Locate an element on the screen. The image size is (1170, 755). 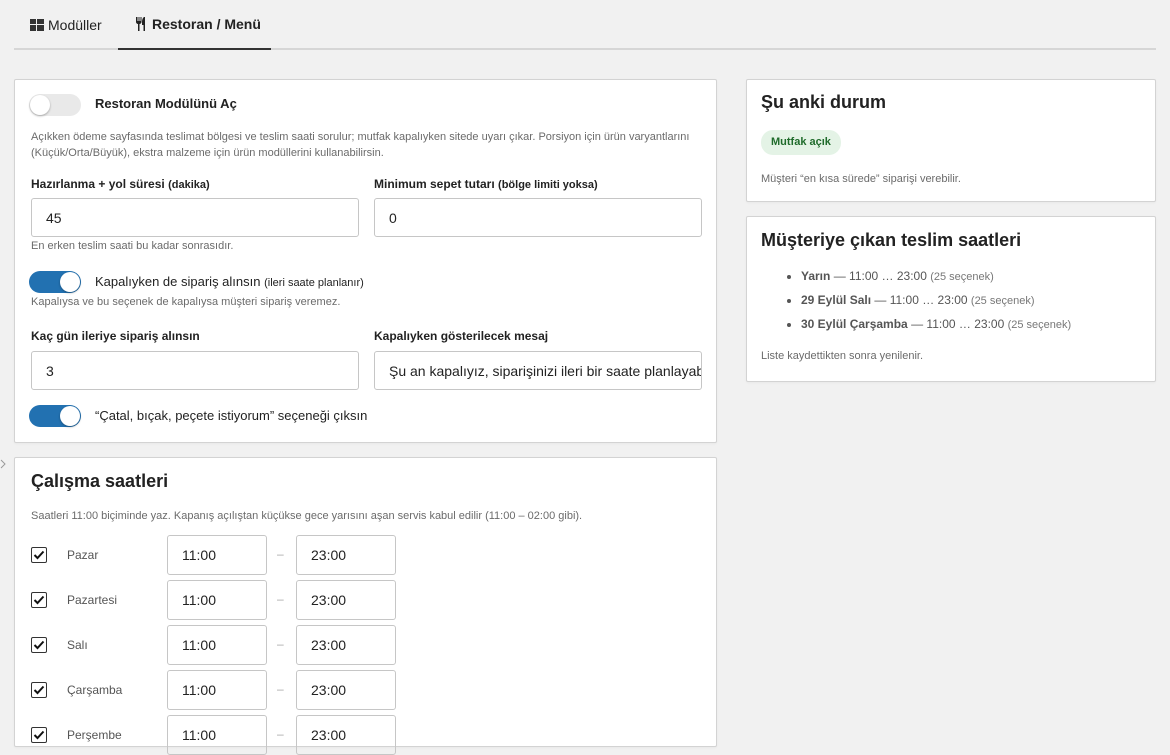
min-basket-input: 0 is located at coordinates (538, 217).